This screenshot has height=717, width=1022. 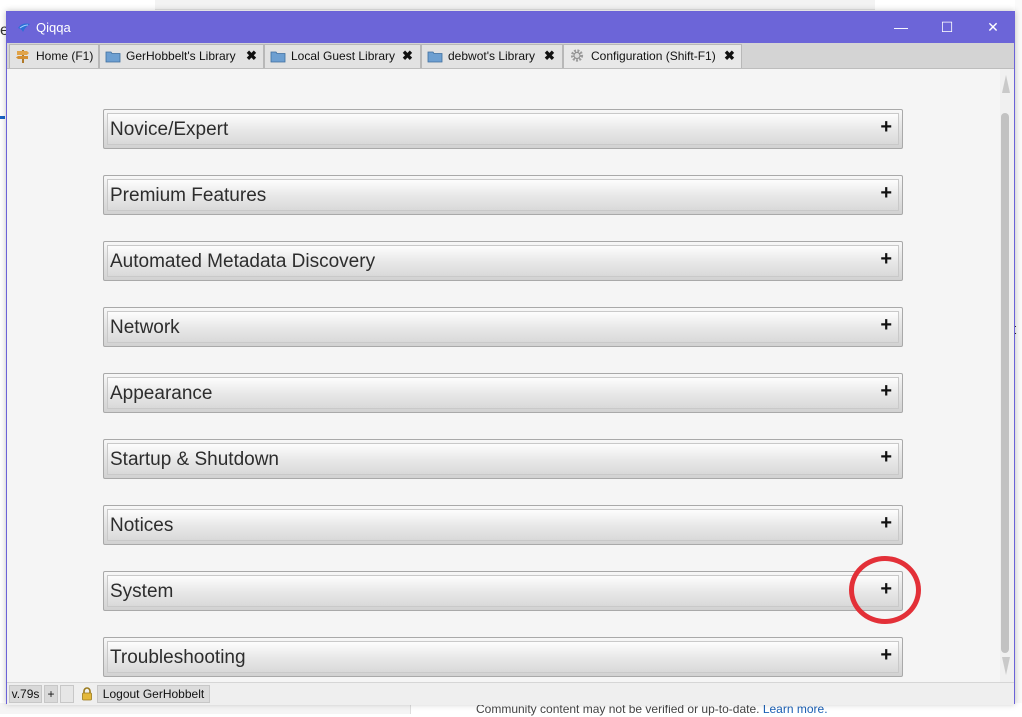 I want to click on section-troubleshooting: Troubleshooting +, so click(x=503, y=657).